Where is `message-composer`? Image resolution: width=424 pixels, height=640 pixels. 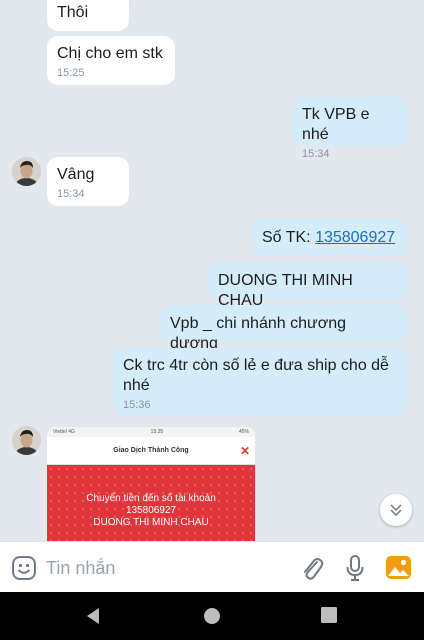
message-composer is located at coordinates (212, 566).